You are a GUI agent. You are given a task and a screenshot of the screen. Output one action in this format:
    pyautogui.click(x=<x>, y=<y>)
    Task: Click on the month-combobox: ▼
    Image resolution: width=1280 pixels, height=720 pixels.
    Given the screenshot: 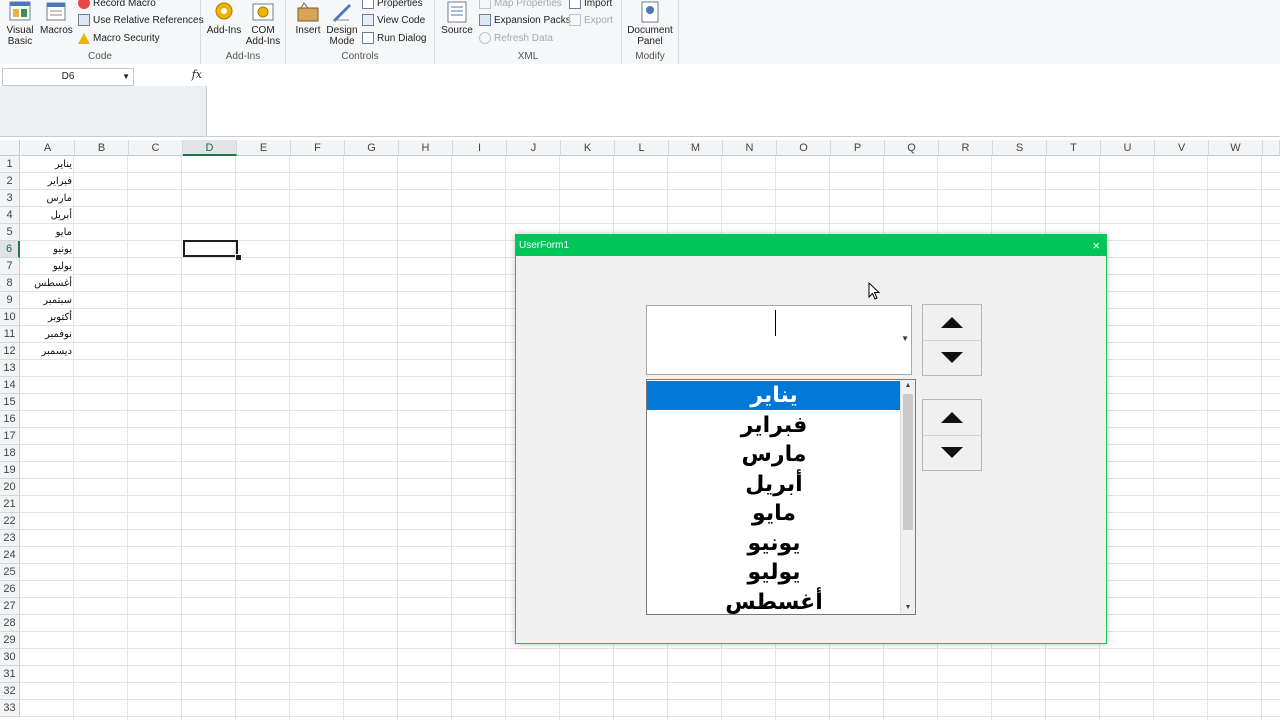 What is the action you would take?
    pyautogui.click(x=779, y=340)
    